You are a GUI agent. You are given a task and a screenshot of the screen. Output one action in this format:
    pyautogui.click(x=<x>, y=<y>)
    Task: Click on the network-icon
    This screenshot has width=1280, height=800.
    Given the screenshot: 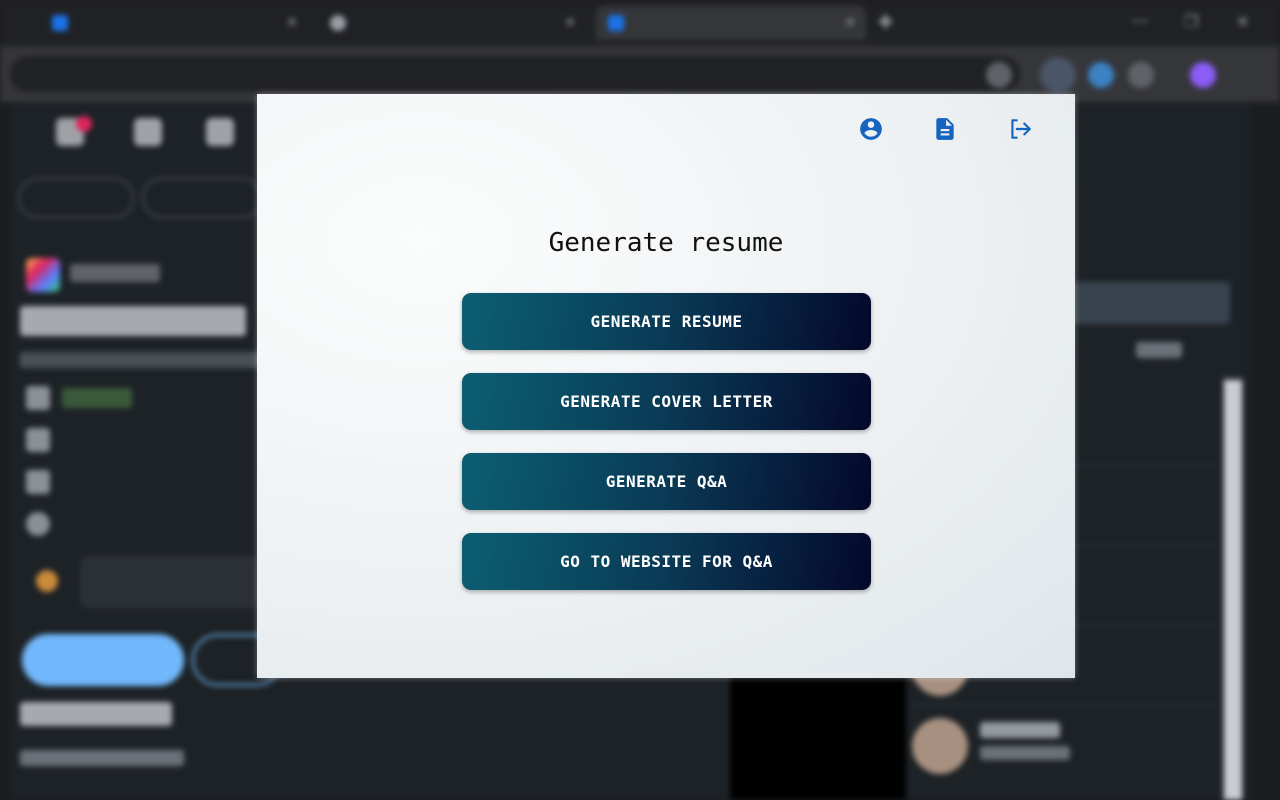 What is the action you would take?
    pyautogui.click(x=148, y=132)
    